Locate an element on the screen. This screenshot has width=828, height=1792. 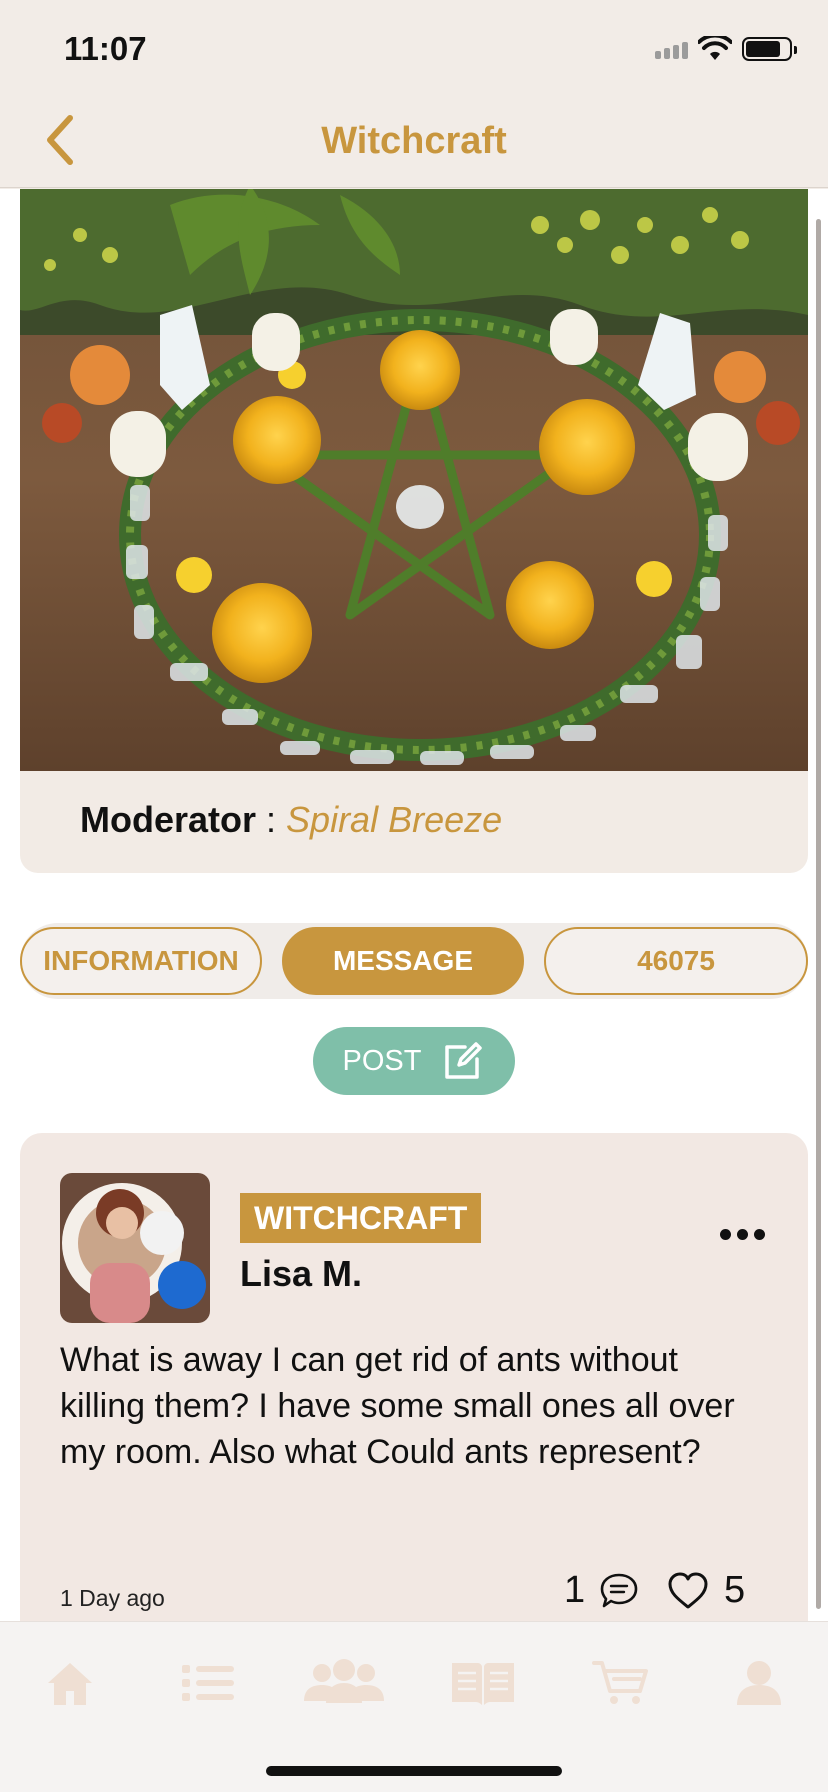
like-count: 5 is located at coordinates (735, 1590).